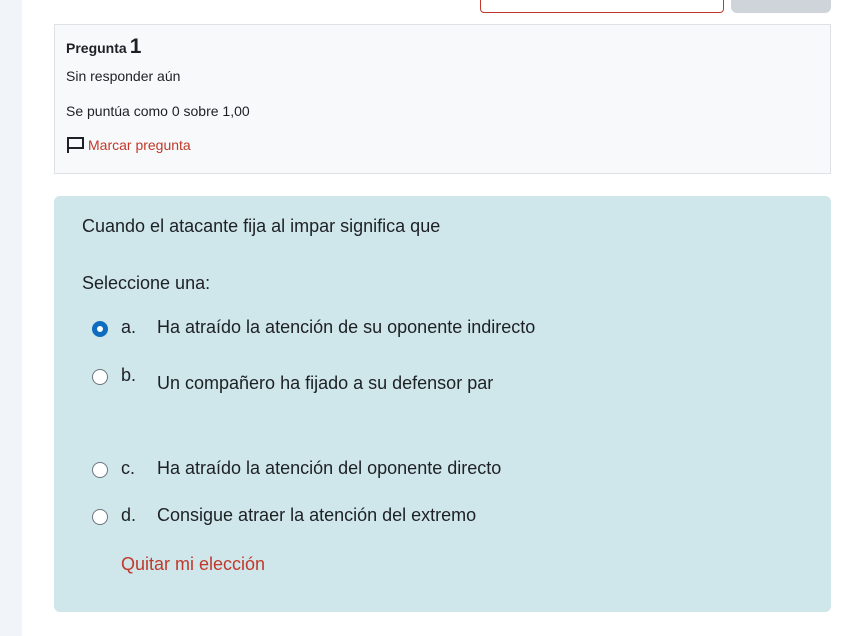  Describe the element at coordinates (146, 283) in the screenshot. I see `answer-prompt: Seleccione una:` at that location.